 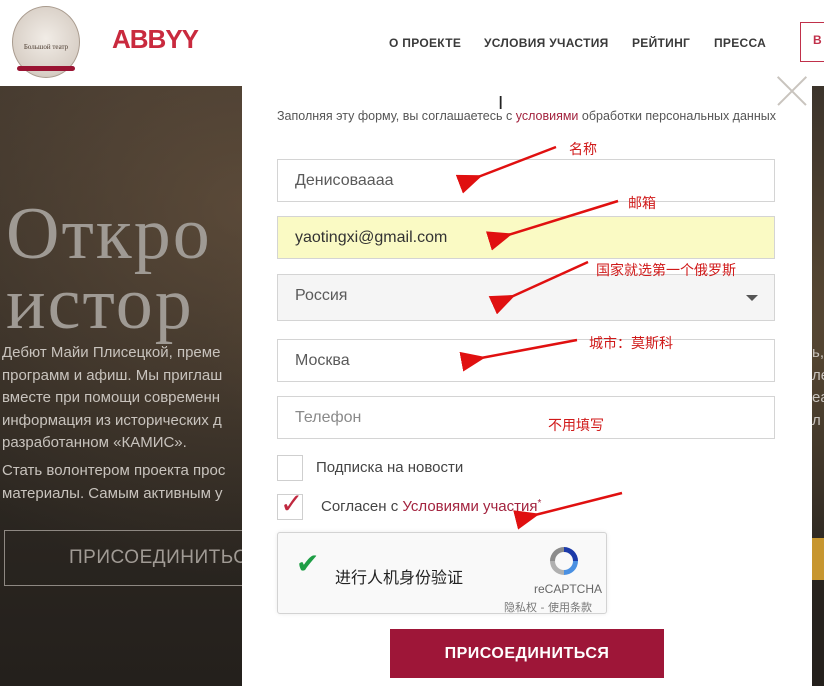 What do you see at coordinates (94, 442) in the screenshot?
I see `hero-line: разработанном «КАМИС».` at bounding box center [94, 442].